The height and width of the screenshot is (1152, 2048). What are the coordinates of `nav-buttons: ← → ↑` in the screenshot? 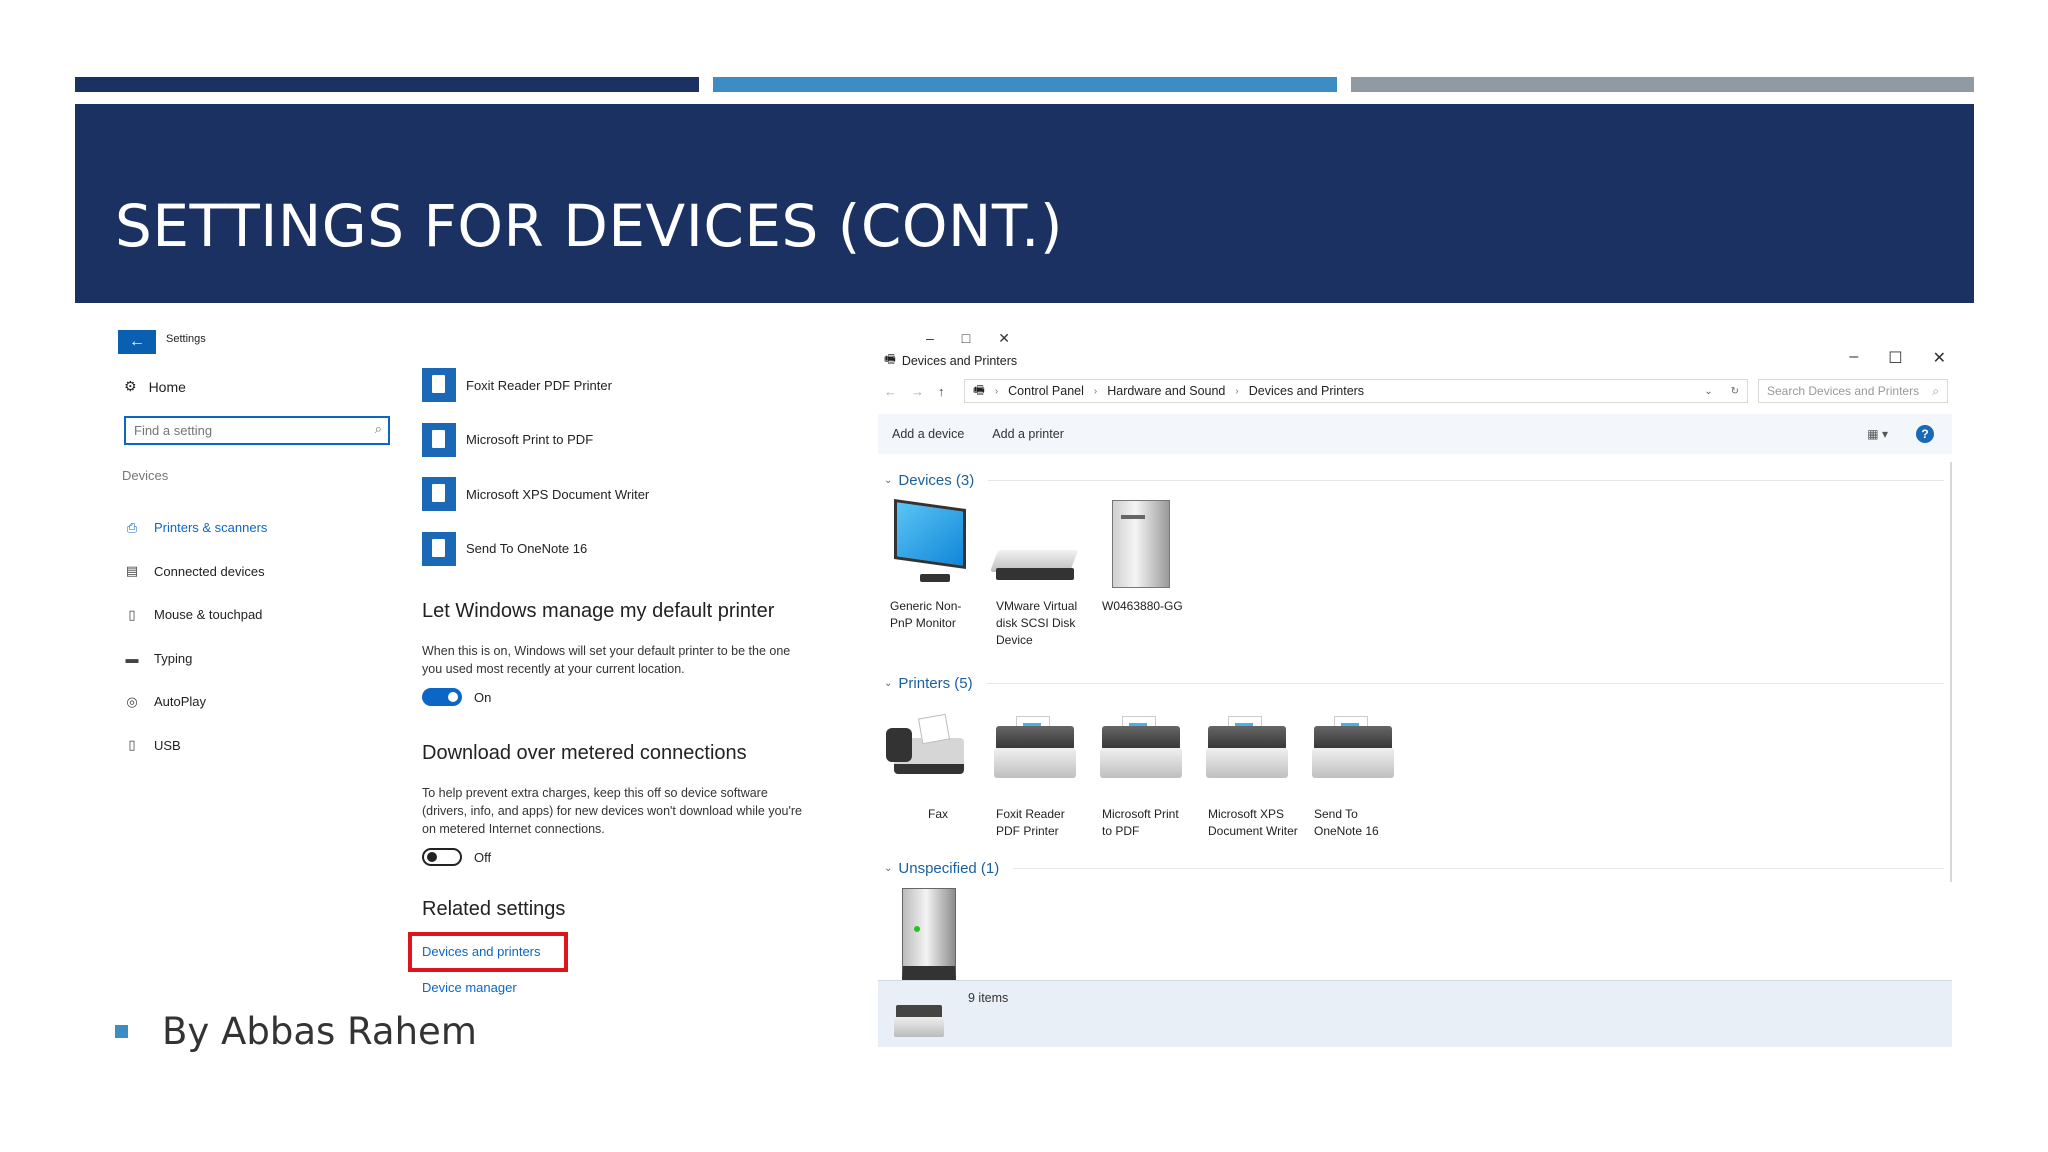 It's located at (924, 391).